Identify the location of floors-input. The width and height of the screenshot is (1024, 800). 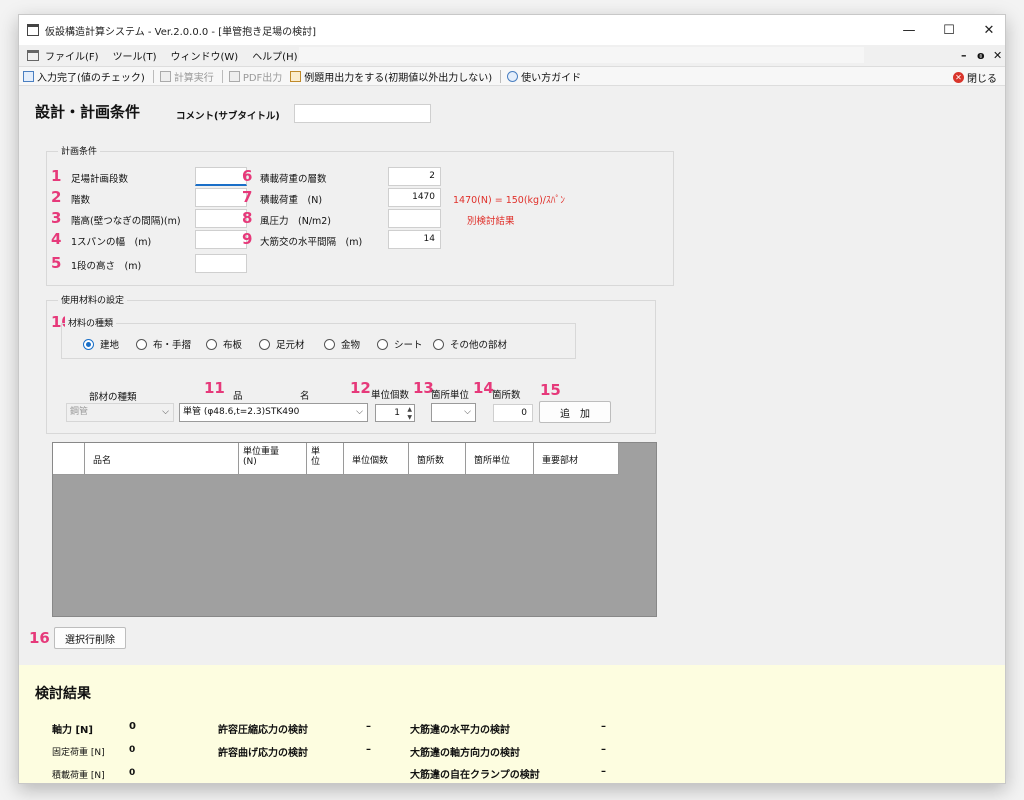
(221, 197).